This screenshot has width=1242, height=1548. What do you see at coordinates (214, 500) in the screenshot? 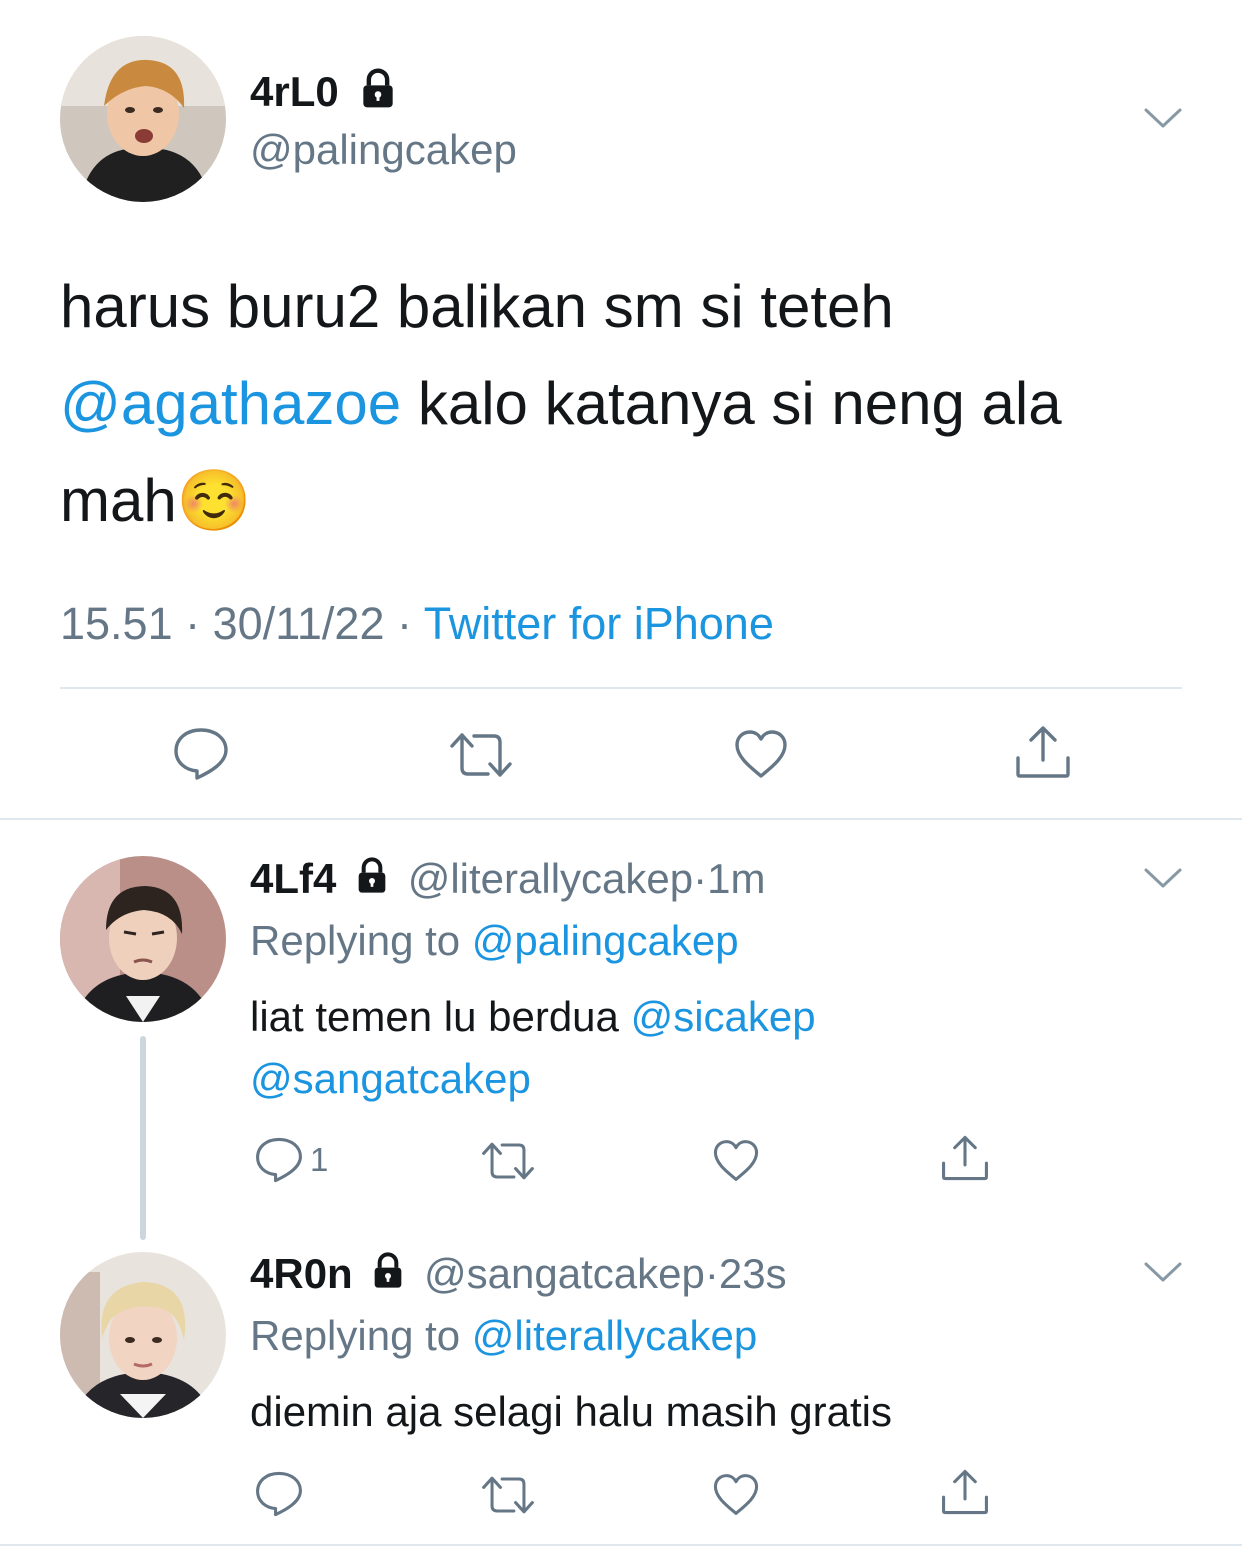
I see `smiling-emoji: ☺️` at bounding box center [214, 500].